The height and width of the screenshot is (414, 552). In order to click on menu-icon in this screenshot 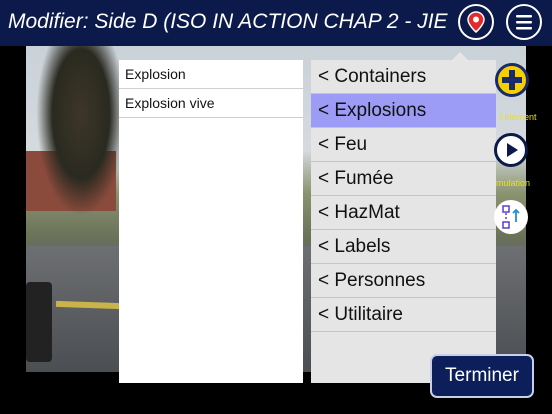, I will do `click(524, 22)`.